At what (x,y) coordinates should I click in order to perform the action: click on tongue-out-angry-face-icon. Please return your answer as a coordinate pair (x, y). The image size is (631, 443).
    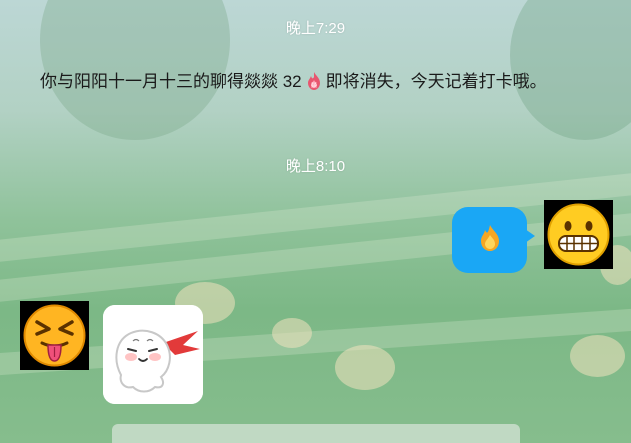
    Looking at the image, I should click on (54, 335).